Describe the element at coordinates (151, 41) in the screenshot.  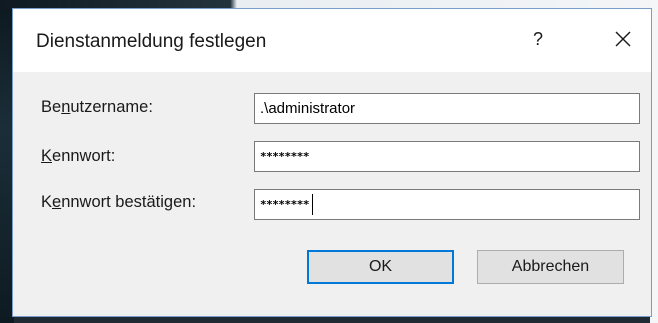
I see `dialog-title: Dienstanmeldung festlegen` at that location.